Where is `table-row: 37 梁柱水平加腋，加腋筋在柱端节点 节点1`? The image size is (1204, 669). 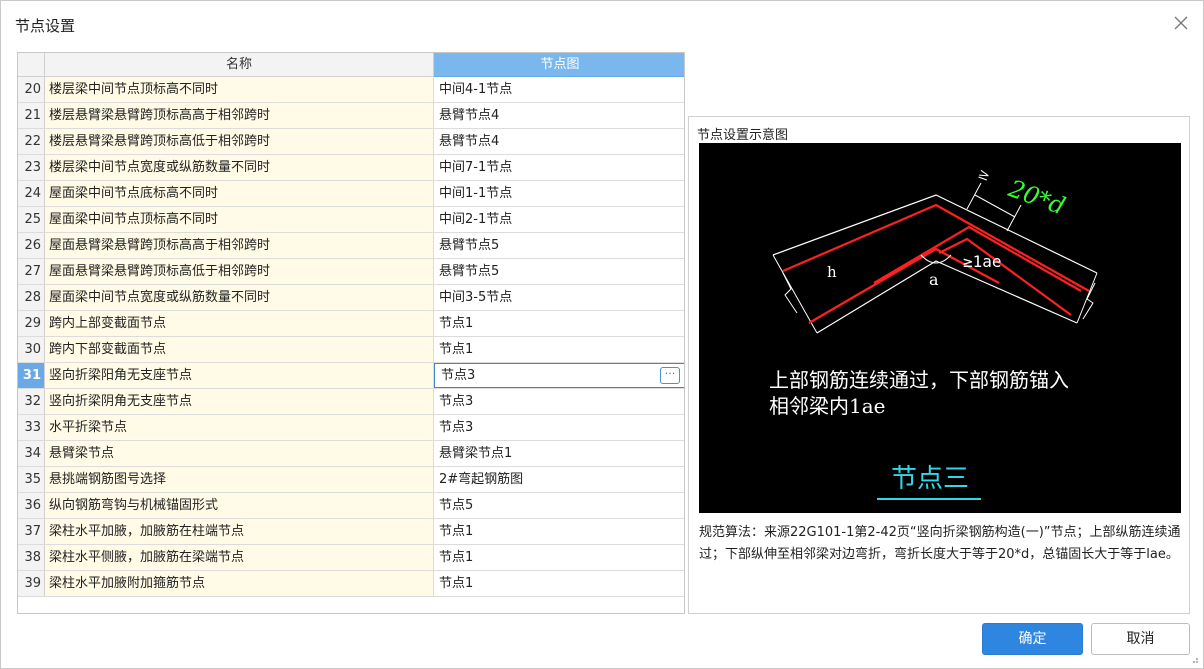
table-row: 37 梁柱水平加腋，加腋筋在柱端节点 节点1 is located at coordinates (351, 532).